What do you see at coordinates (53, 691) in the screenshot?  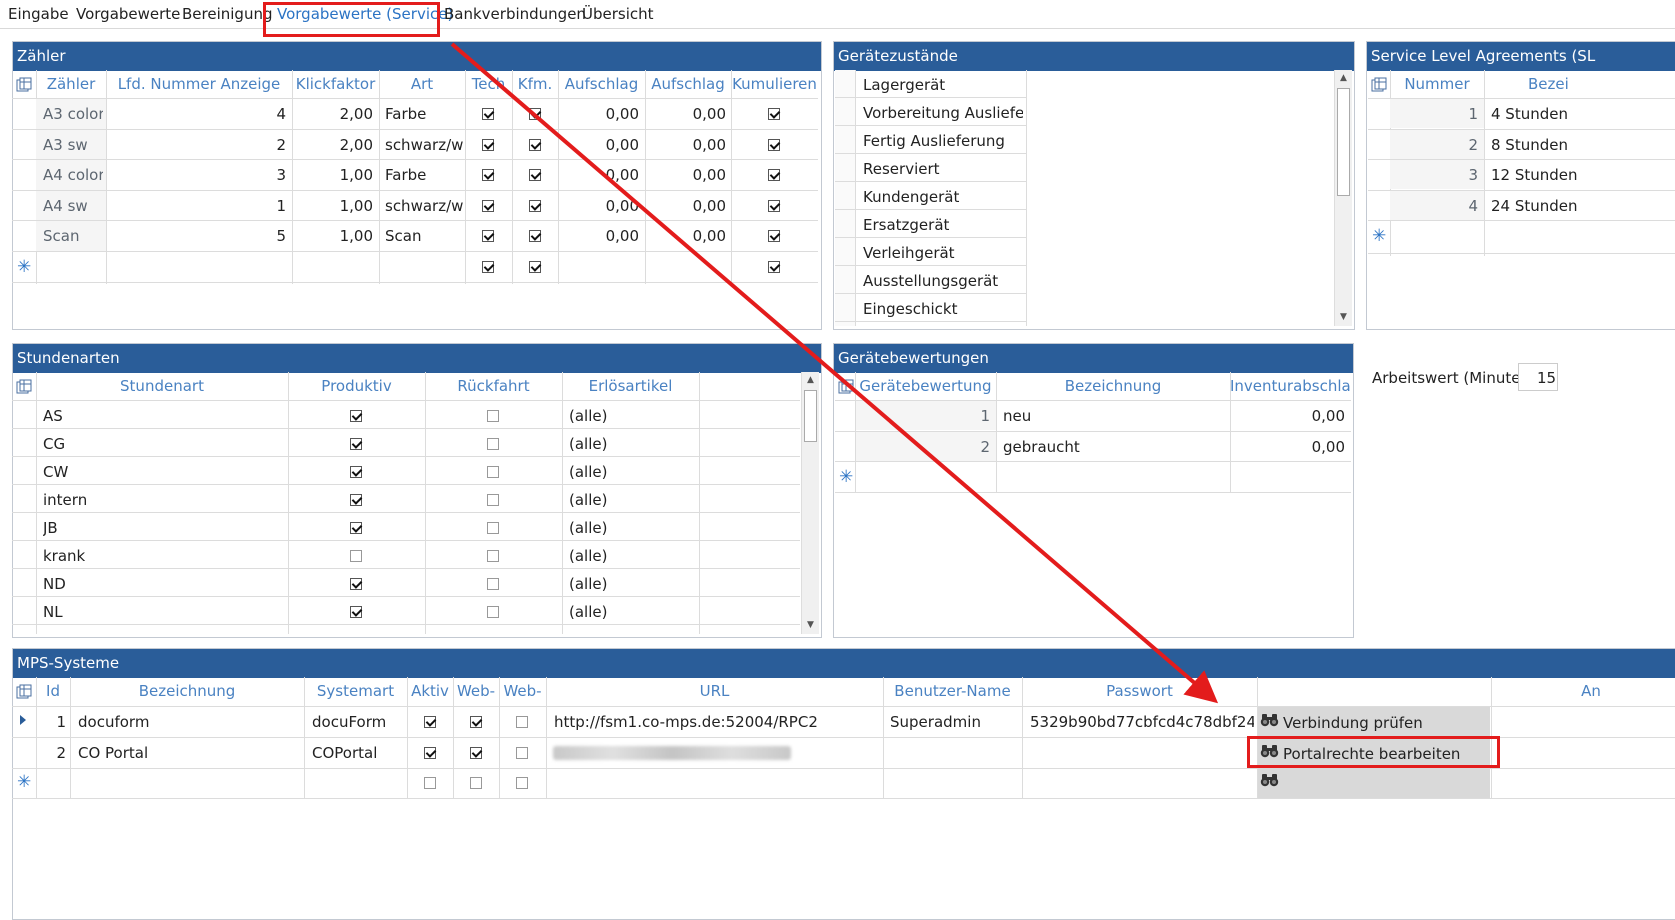 I see `column-header: Id` at bounding box center [53, 691].